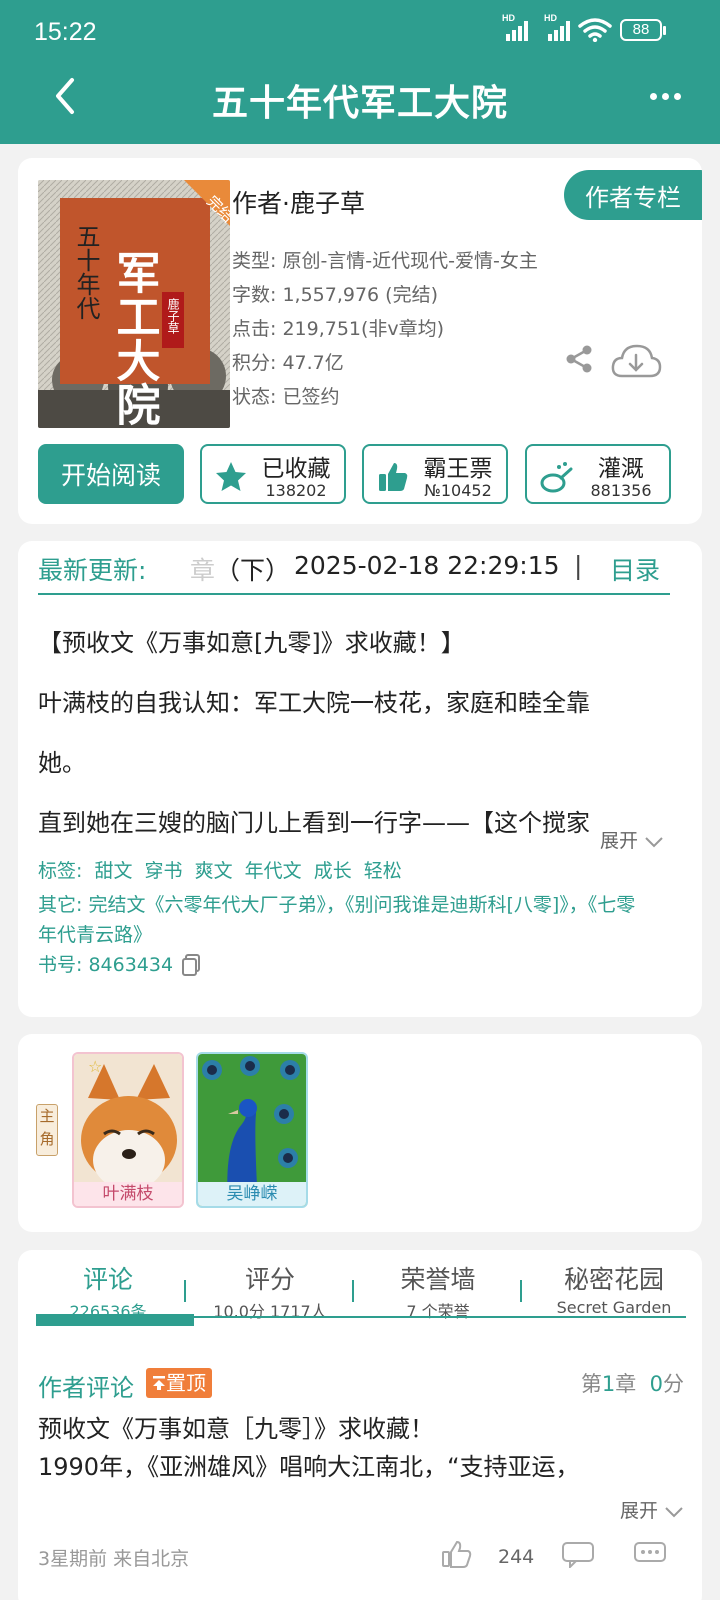 Image resolution: width=720 pixels, height=1600 pixels. What do you see at coordinates (632, 839) in the screenshot?
I see `intro-expand-button: 展开` at bounding box center [632, 839].